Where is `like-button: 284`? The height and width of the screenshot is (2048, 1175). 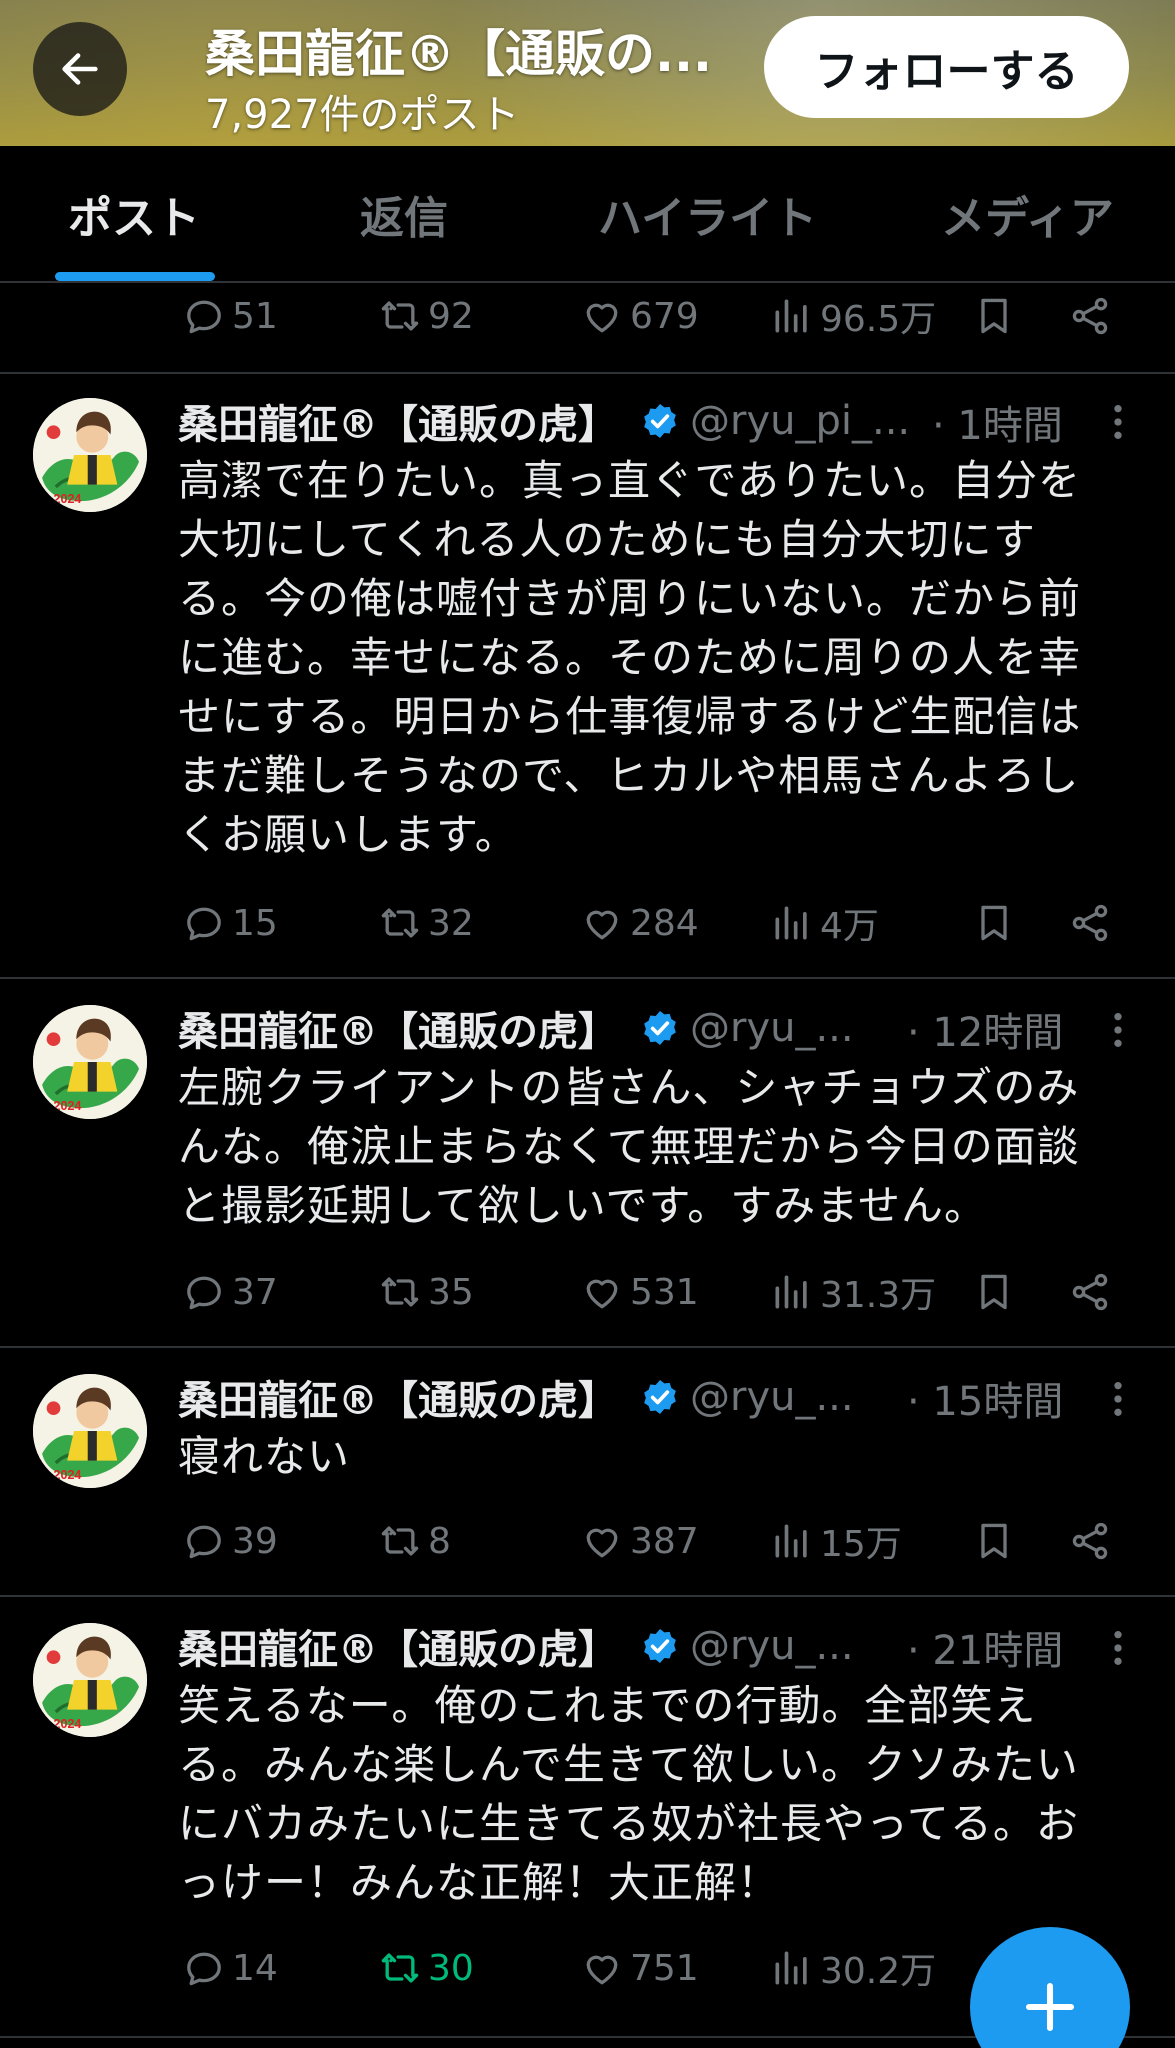 like-button: 284 is located at coordinates (639, 923).